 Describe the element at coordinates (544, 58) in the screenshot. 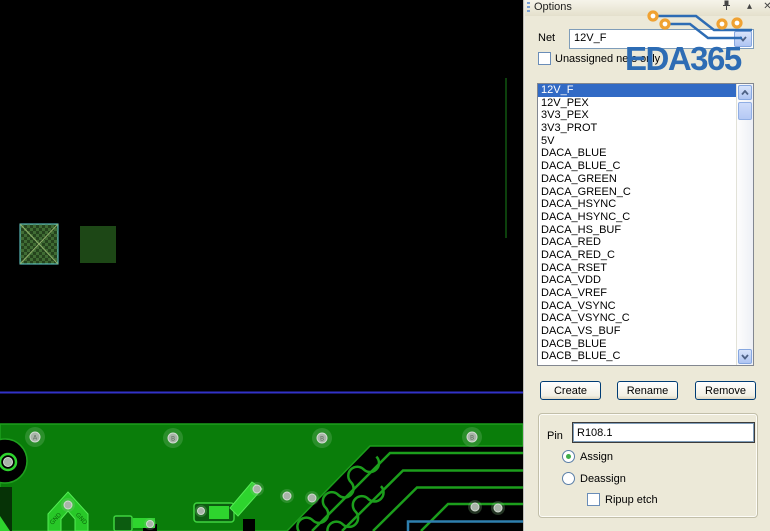

I see `unassigned-nets-checkbox` at that location.